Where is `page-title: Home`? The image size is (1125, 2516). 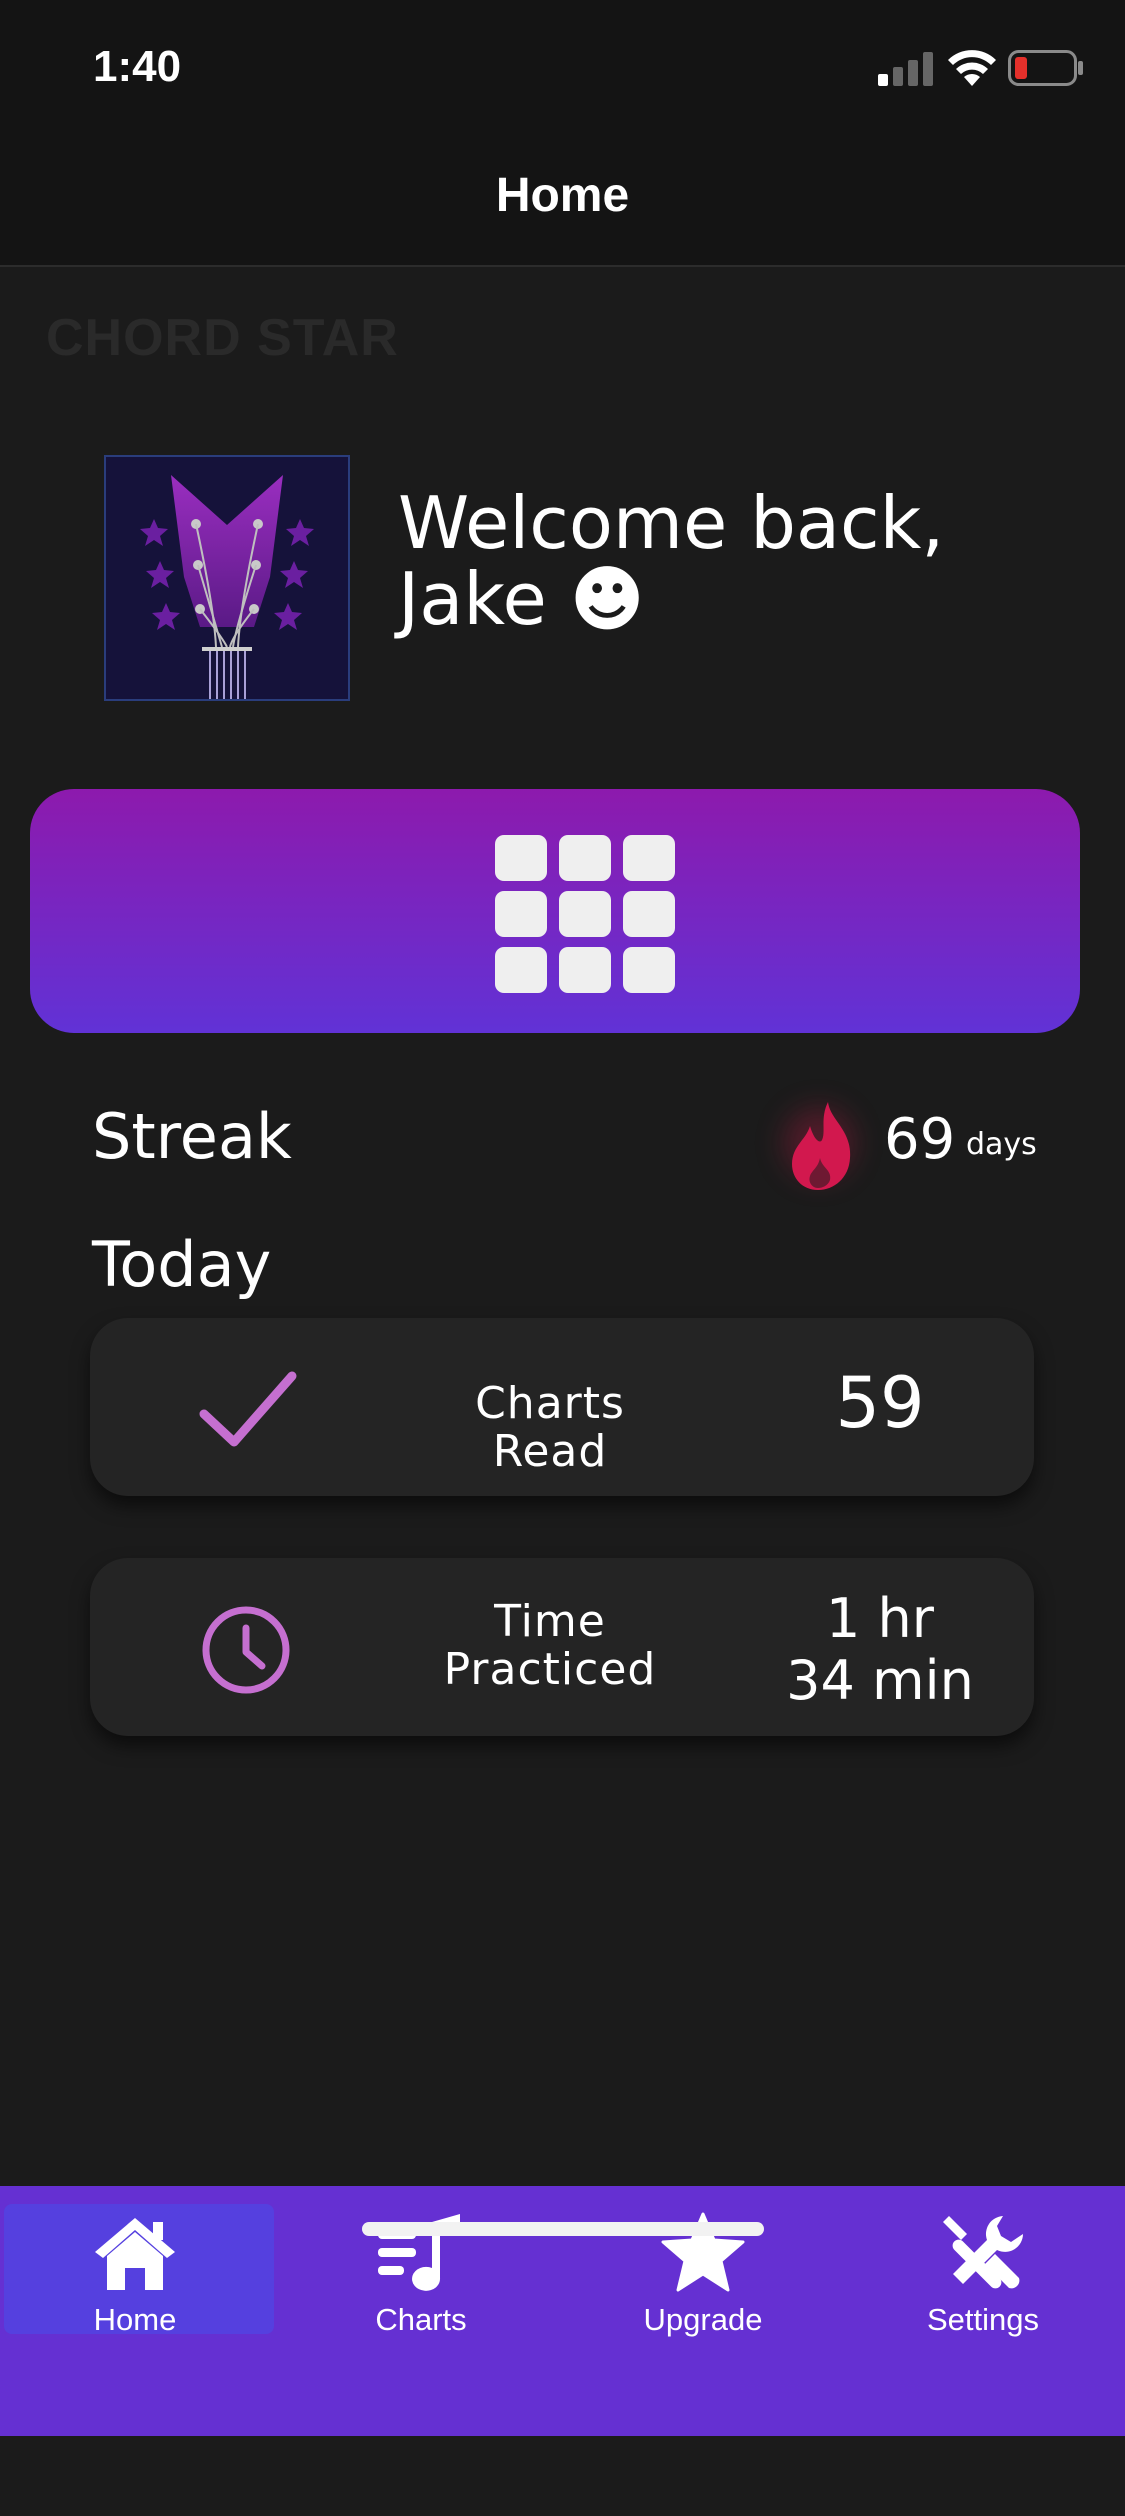
page-title: Home is located at coordinates (562, 195).